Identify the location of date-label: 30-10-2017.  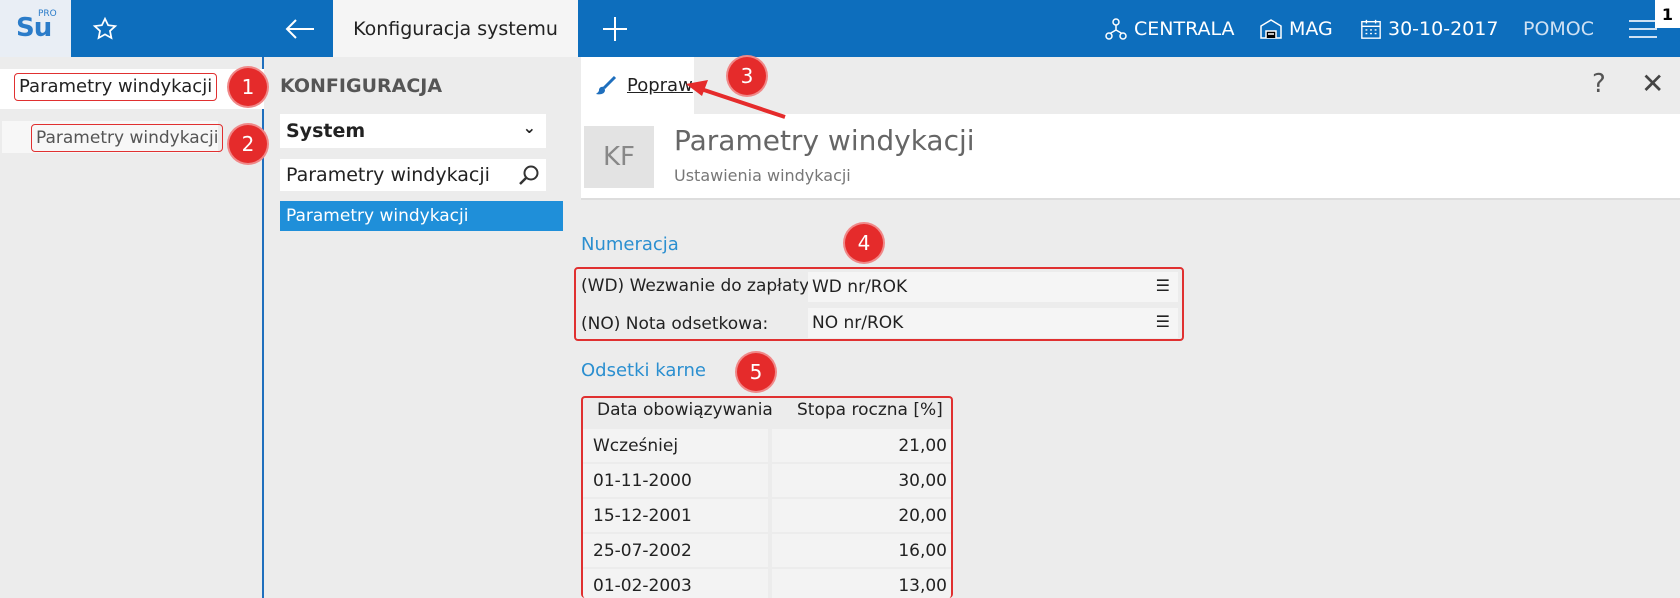
(1443, 28).